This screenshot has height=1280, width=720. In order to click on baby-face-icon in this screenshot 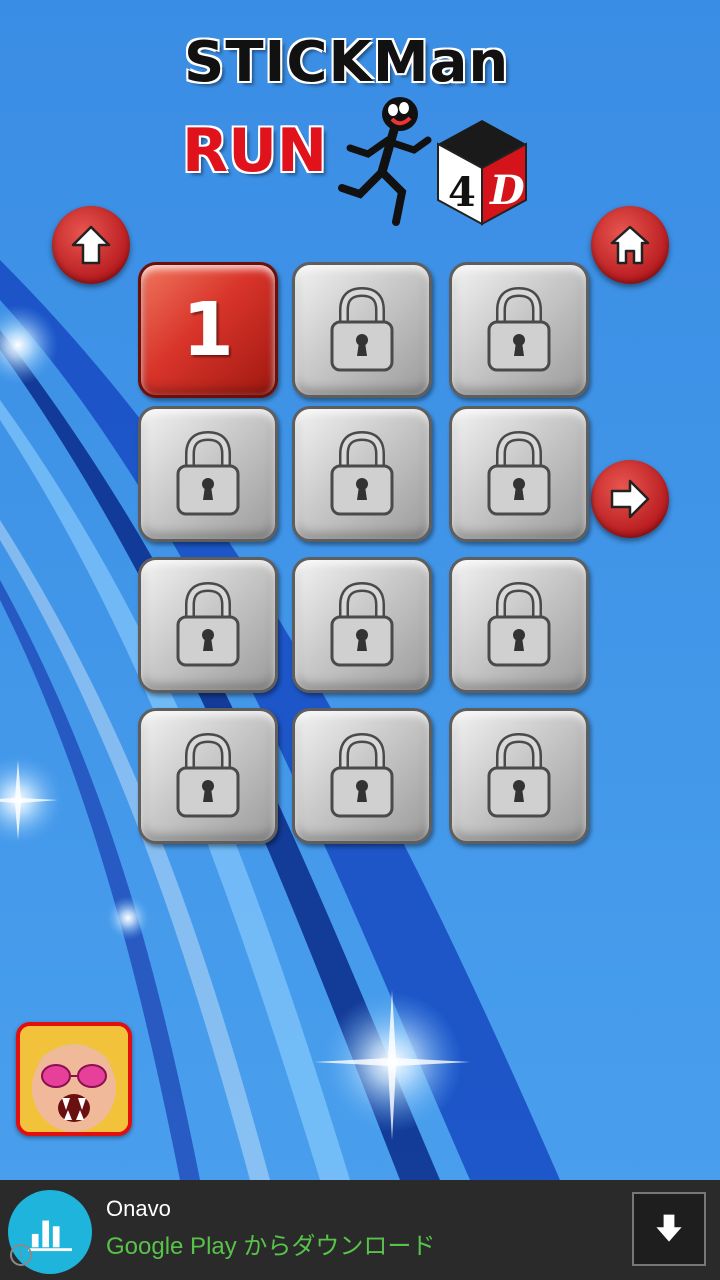, I will do `click(74, 1079)`.